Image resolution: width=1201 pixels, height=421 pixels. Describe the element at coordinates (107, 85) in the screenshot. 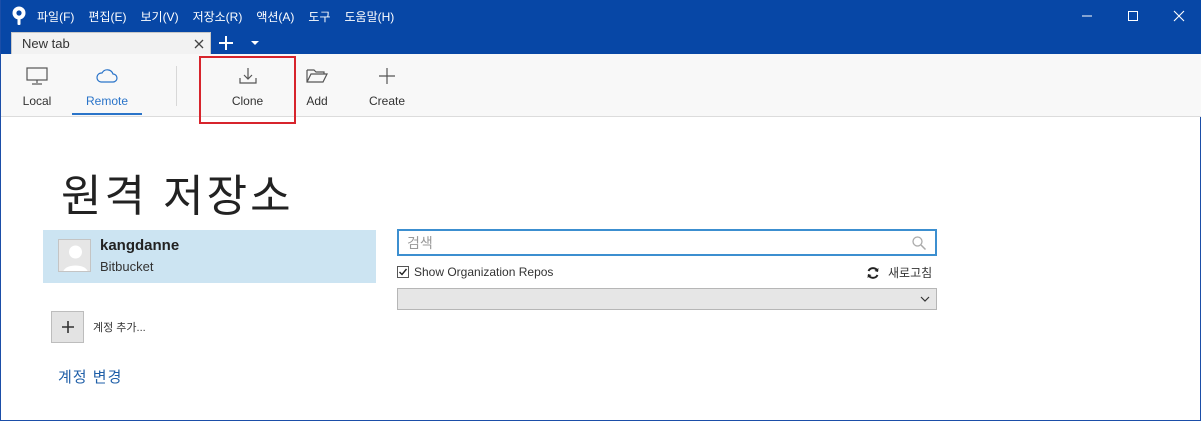

I see `remote-button: Remote` at that location.